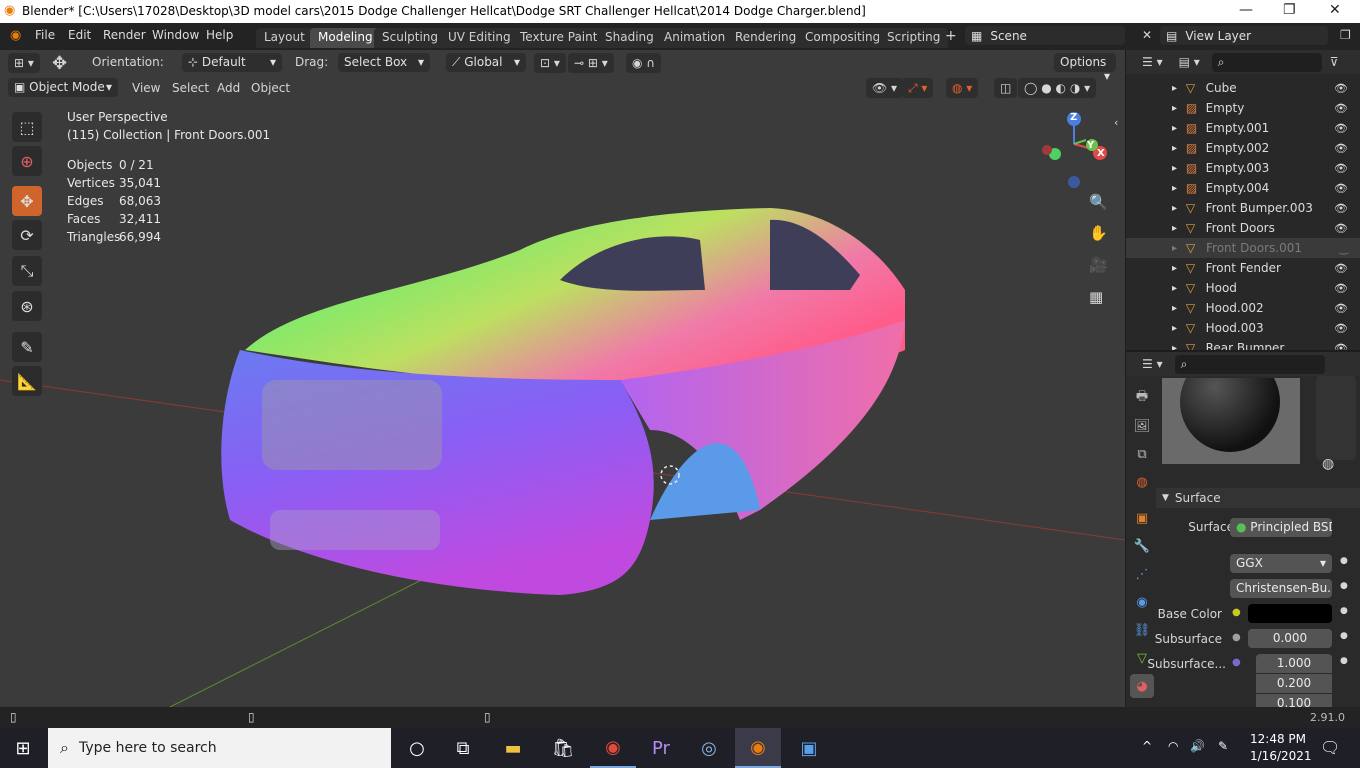 This screenshot has width=1360, height=768. I want to click on transform-tool-icon: ✥, so click(59, 63).